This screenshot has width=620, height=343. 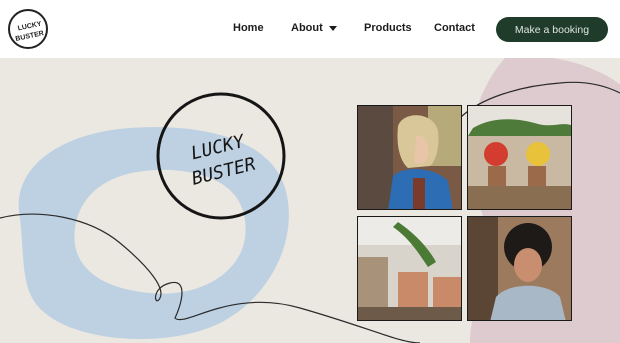 I want to click on chevron-down-icon, so click(x=332, y=28).